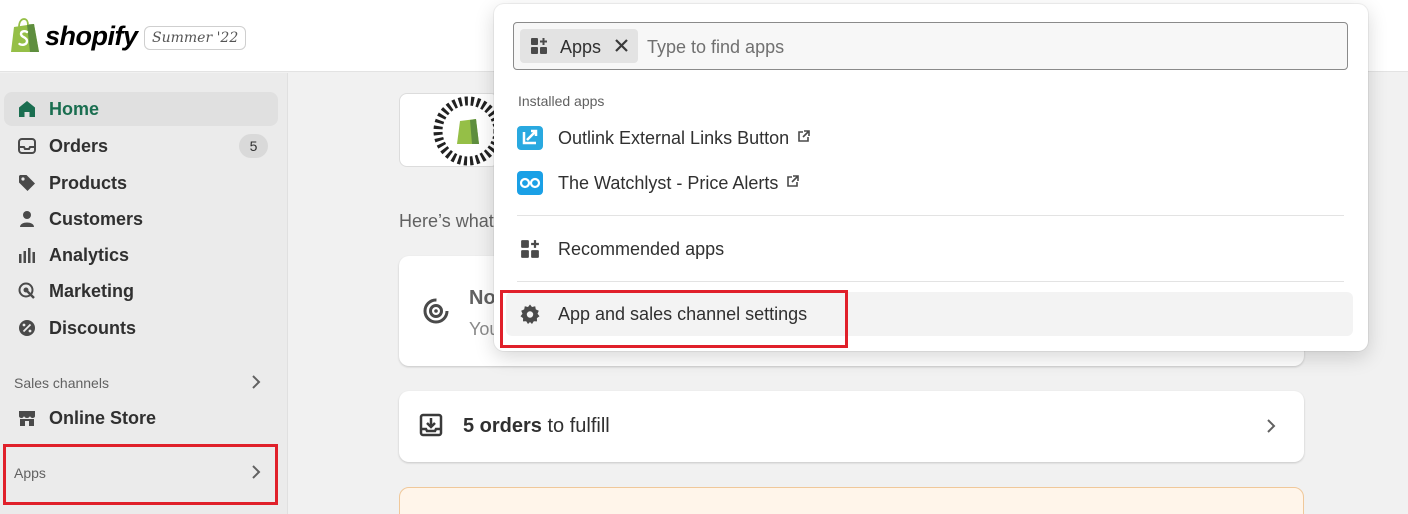  I want to click on store-icon, so click(27, 418).